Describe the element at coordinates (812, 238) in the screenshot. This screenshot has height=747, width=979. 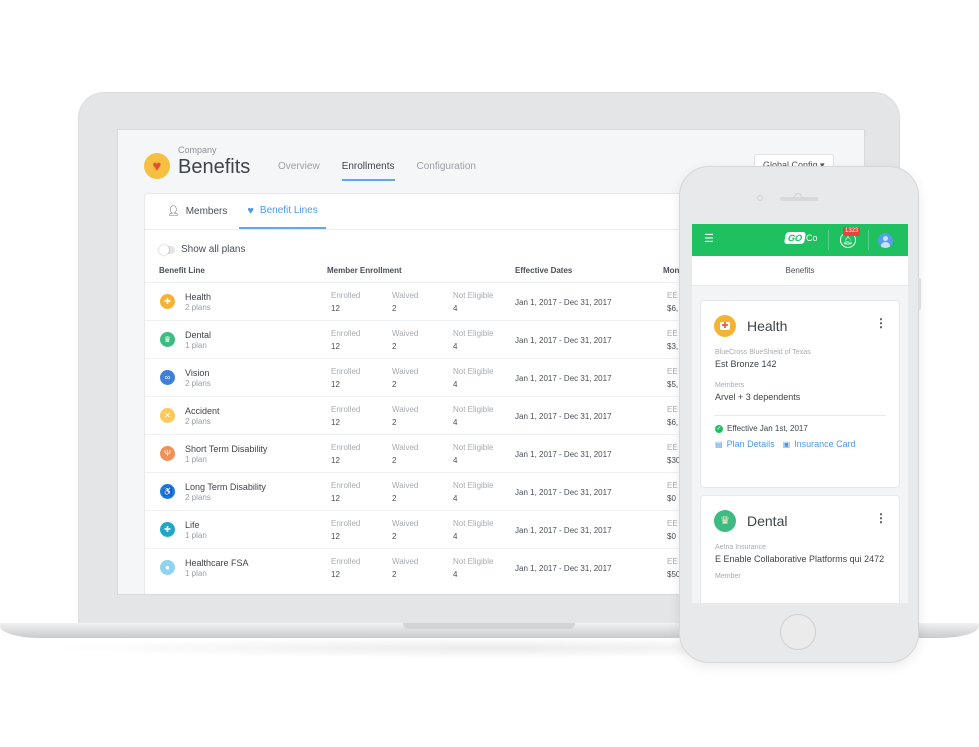
I see `logo-co: Co` at that location.